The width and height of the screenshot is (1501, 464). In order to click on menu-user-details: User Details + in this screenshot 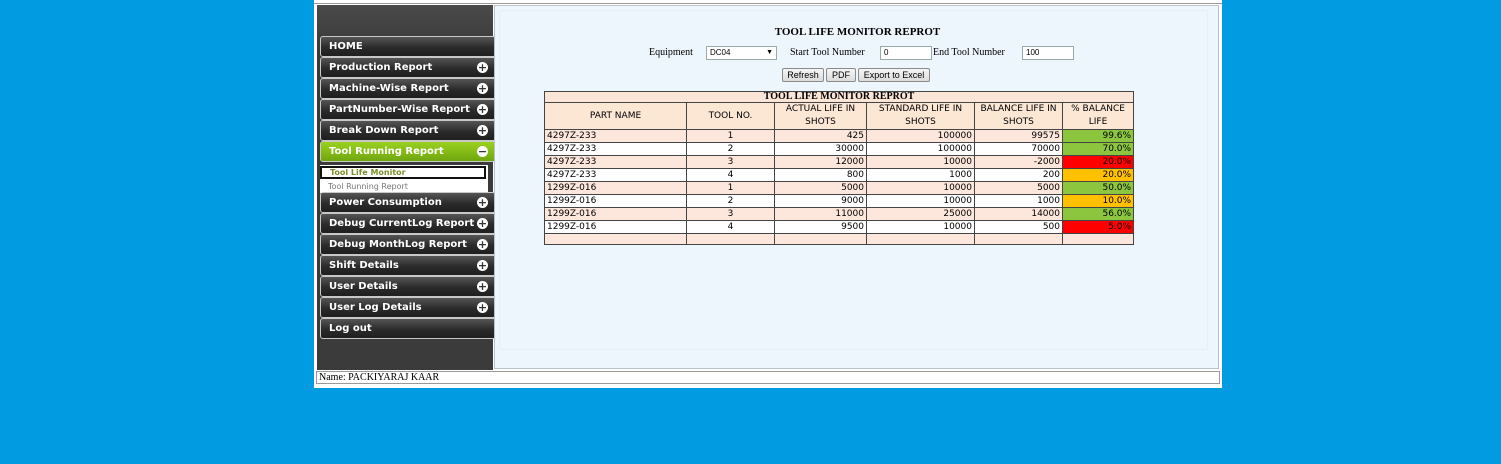, I will do `click(408, 286)`.